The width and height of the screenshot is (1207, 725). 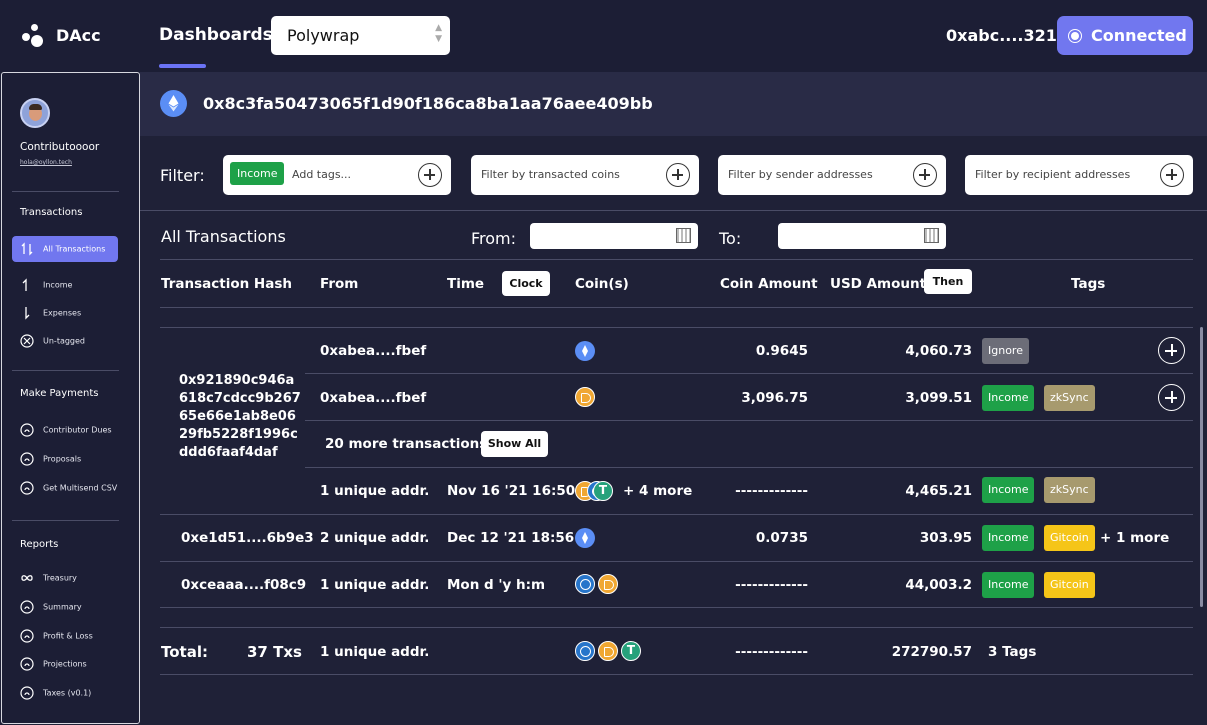 I want to click on more-coins-text: + 4 more, so click(x=658, y=491).